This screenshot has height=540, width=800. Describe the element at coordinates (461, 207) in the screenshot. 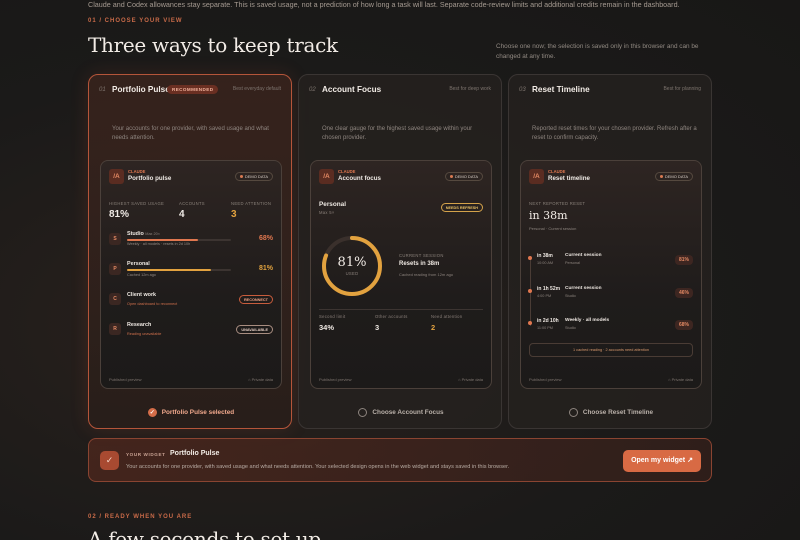

I see `needs-refresh-pill: NEEDS REFRESH` at that location.